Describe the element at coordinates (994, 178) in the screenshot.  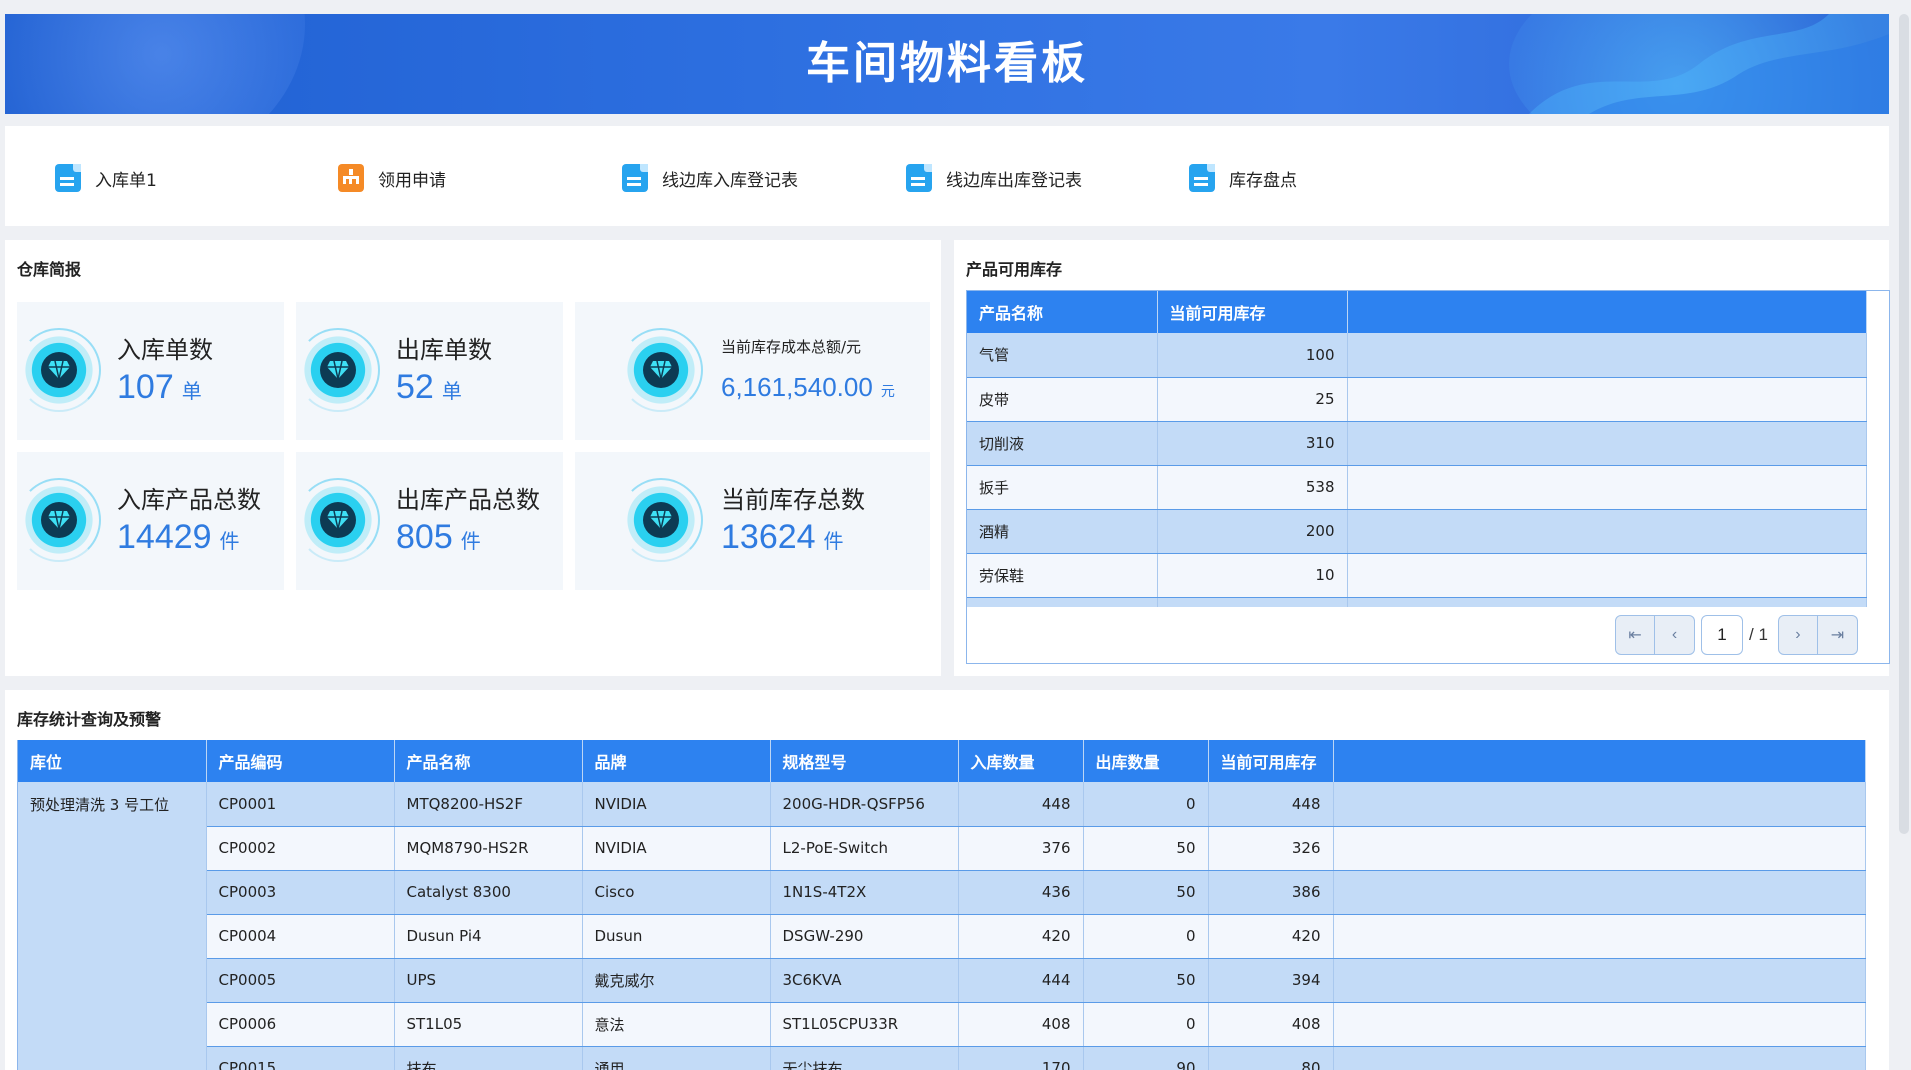
I see `quicklink-lineside-outbound: 线边库出库登记表` at that location.